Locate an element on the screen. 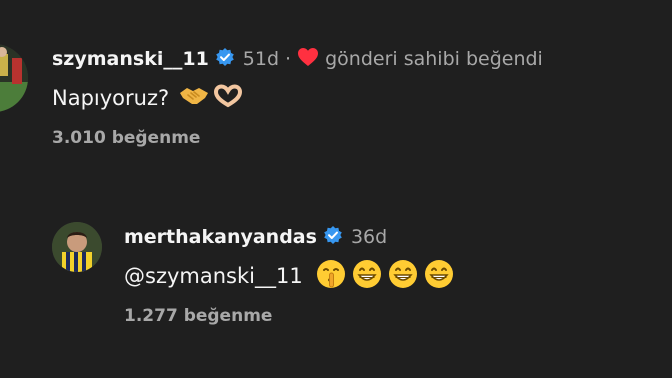 This screenshot has width=672, height=378. heart-hands-emoji-icon is located at coordinates (228, 98).